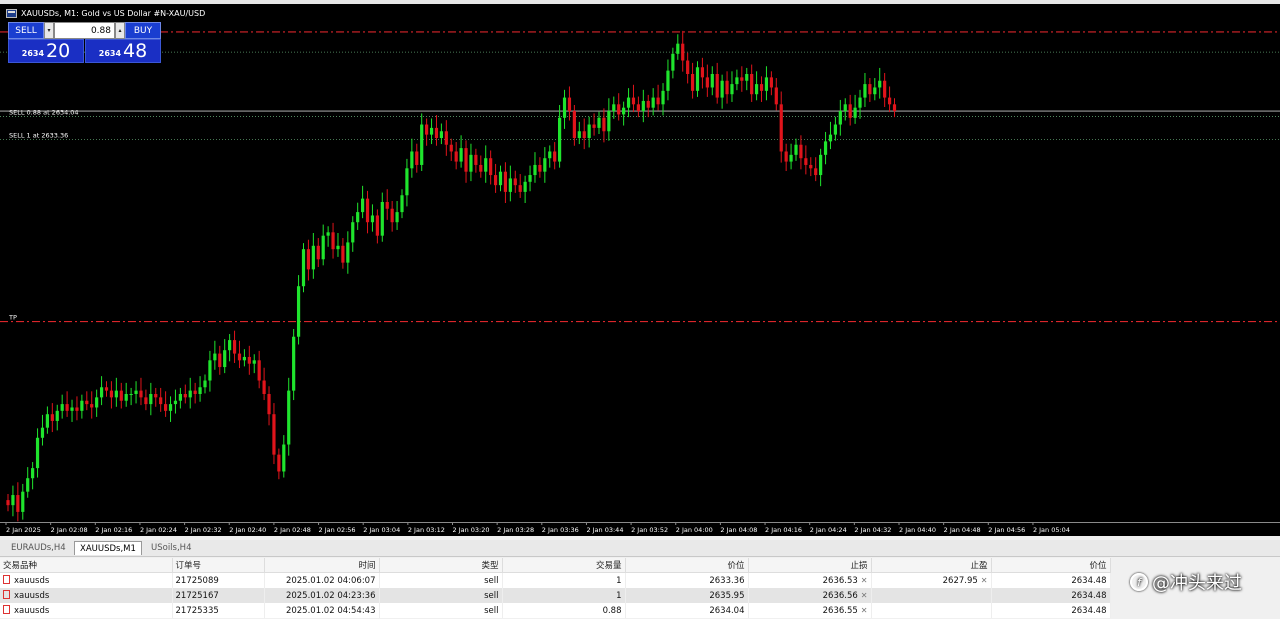 The height and width of the screenshot is (619, 1280). I want to click on col-take-profit: 止盈, so click(931, 565).